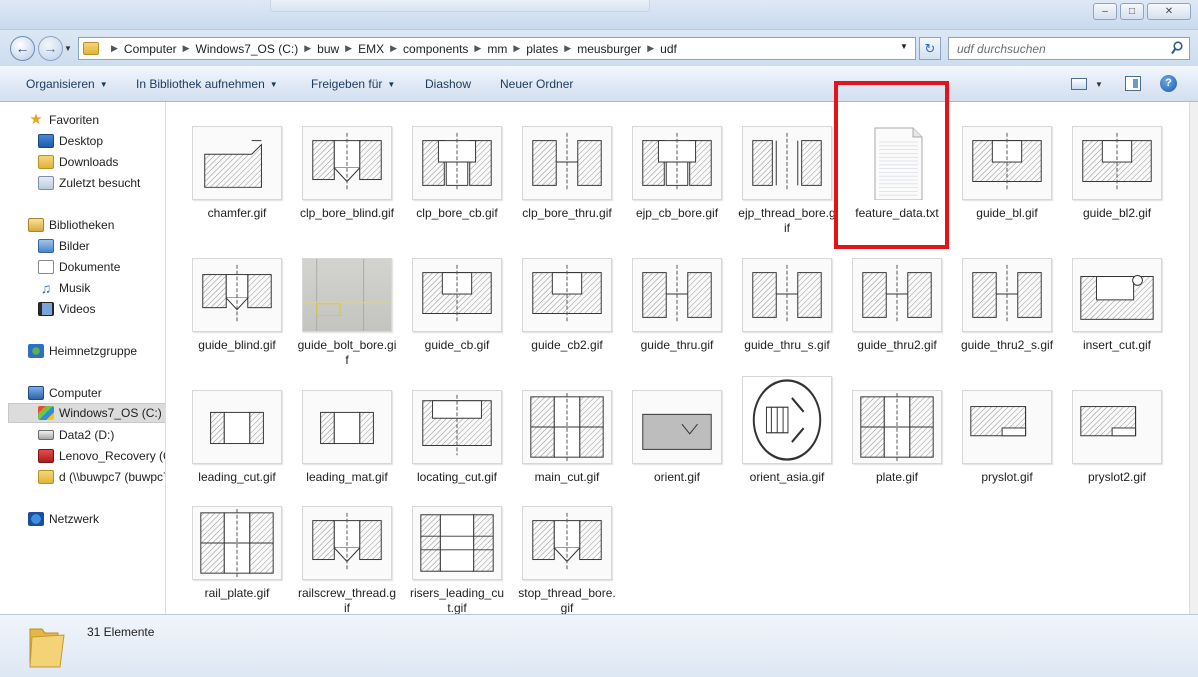 Image resolution: width=1198 pixels, height=677 pixels. I want to click on nav-homegroup: Heimnetzgruppe, so click(82, 351).